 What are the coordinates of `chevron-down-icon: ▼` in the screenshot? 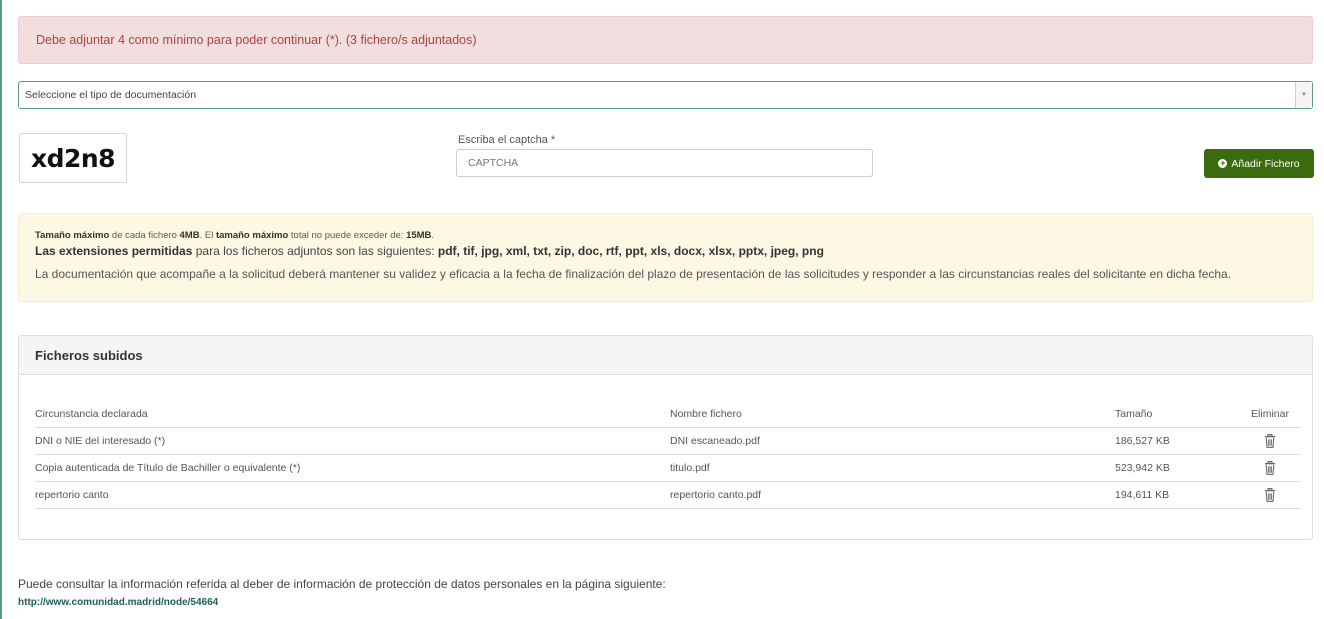 It's located at (1303, 95).